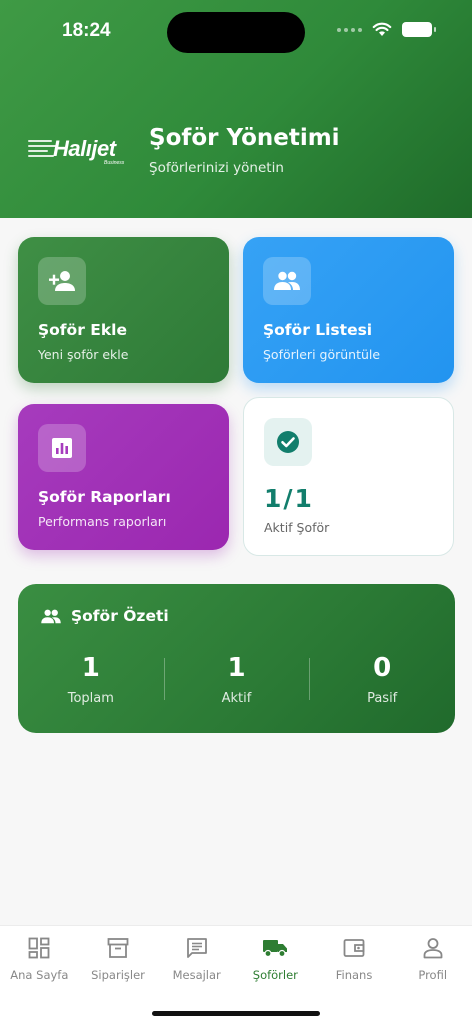  What do you see at coordinates (275, 975) in the screenshot?
I see `tab-label: Şoförler` at bounding box center [275, 975].